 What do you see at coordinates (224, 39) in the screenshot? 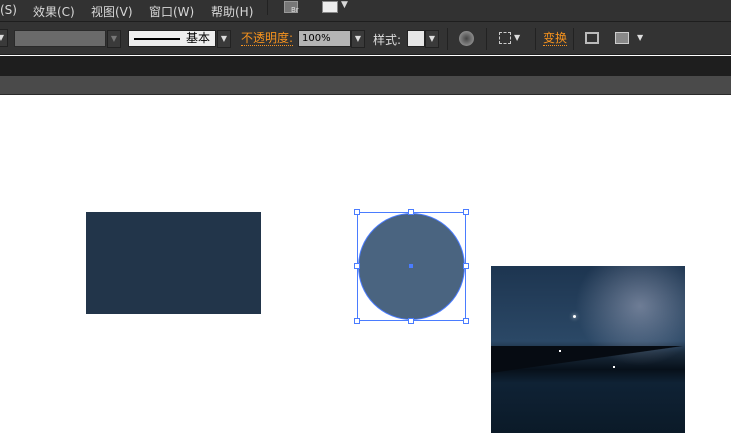
I see `brush-dropdown: ▼` at bounding box center [224, 39].